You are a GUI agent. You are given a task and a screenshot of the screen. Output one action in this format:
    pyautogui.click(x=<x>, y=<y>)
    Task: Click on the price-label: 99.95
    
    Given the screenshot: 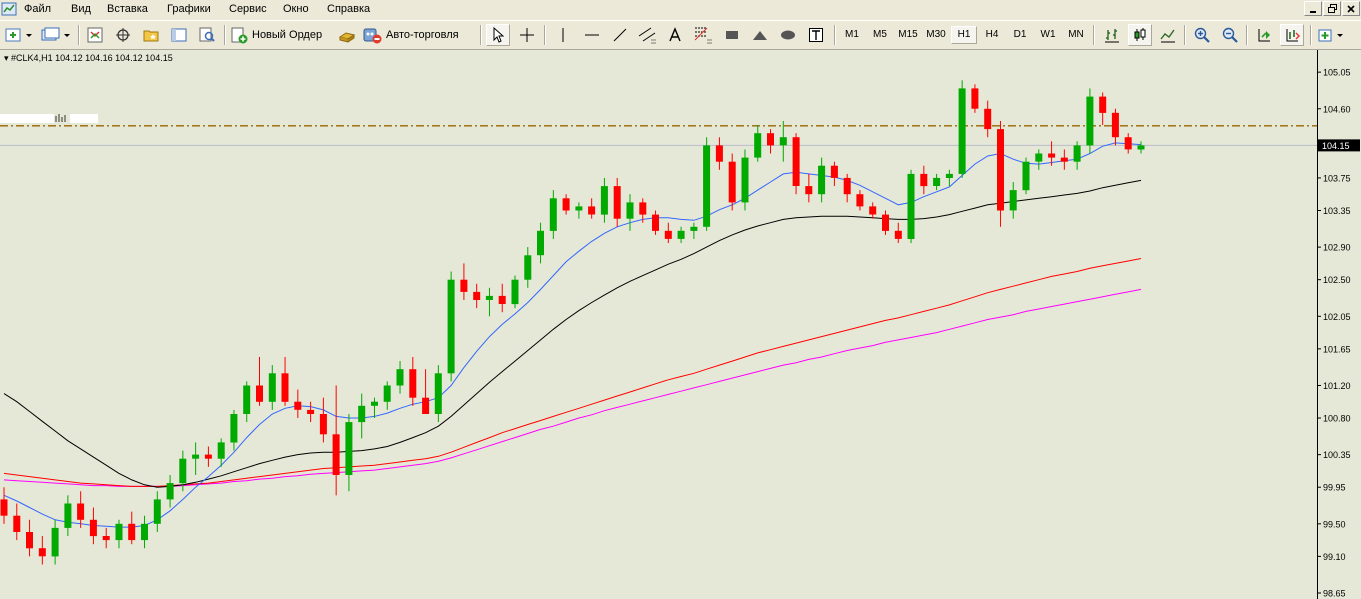 What is the action you would take?
    pyautogui.click(x=1334, y=488)
    